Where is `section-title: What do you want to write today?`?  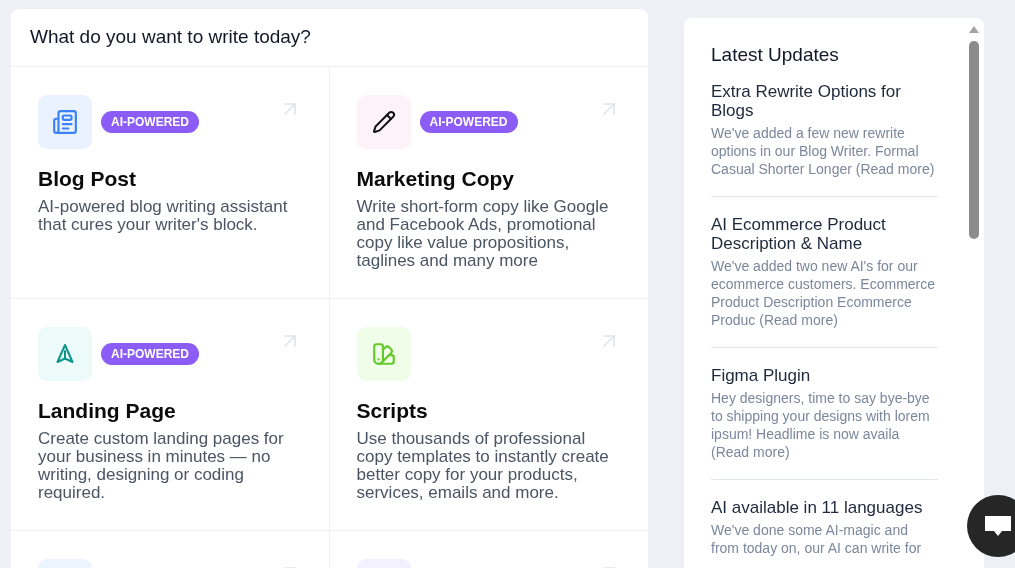
section-title: What do you want to write today? is located at coordinates (170, 37).